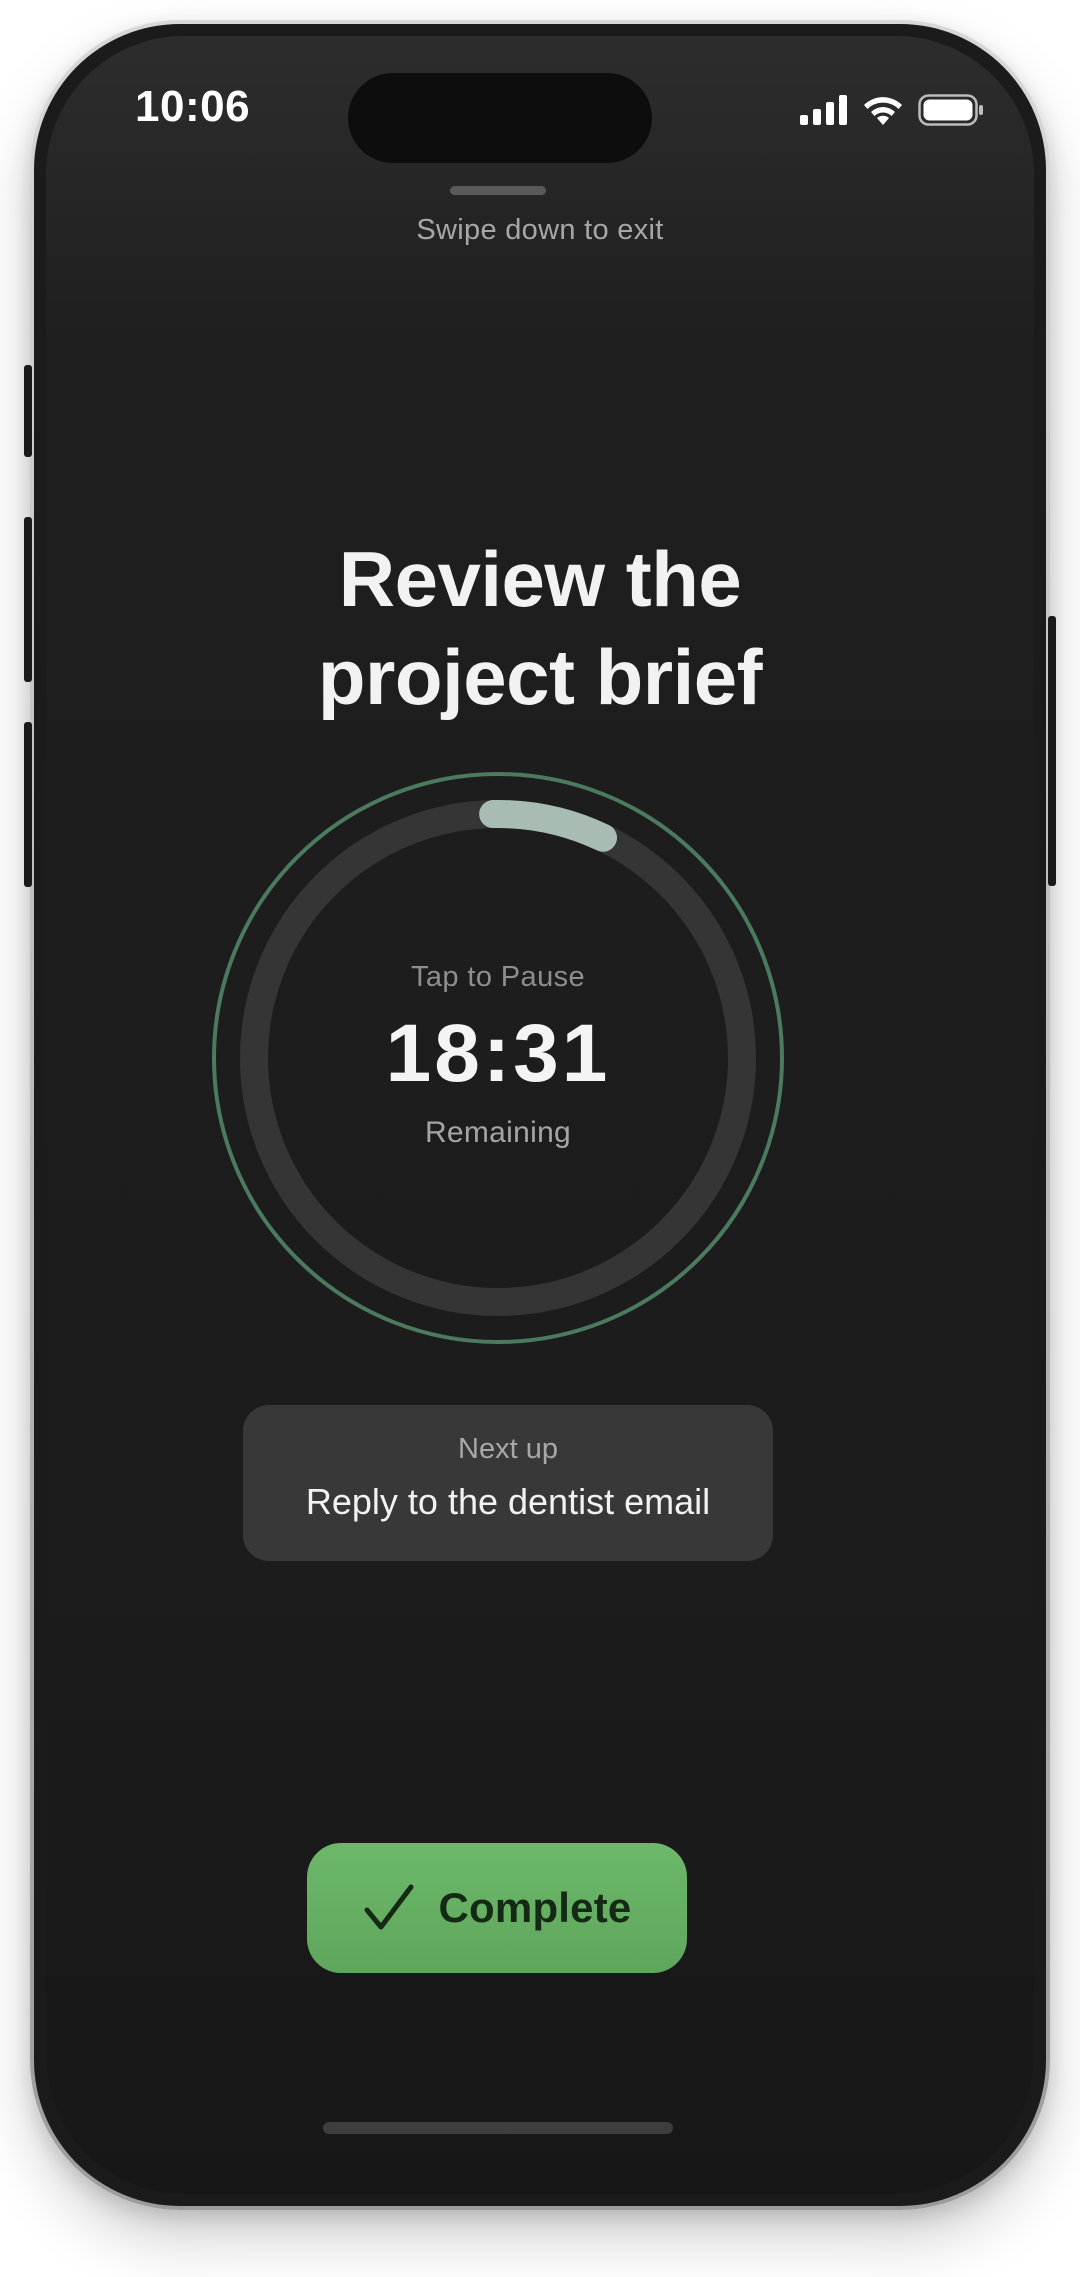 The width and height of the screenshot is (1080, 2277). Describe the element at coordinates (883, 111) in the screenshot. I see `wifi-icon` at that location.